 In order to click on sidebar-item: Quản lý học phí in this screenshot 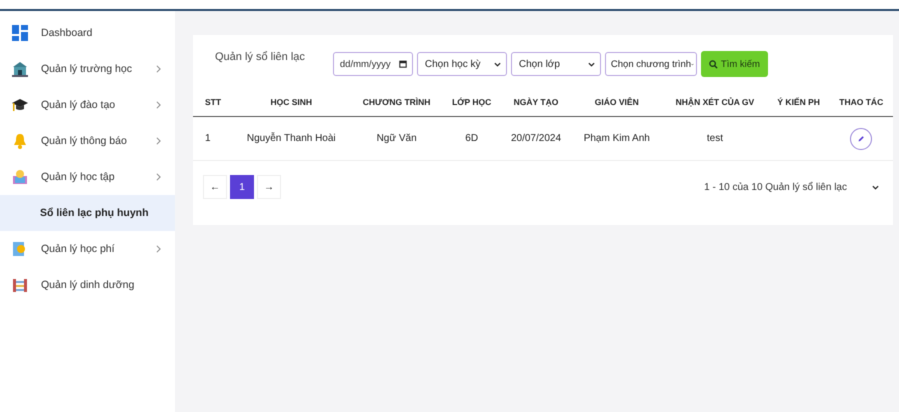, I will do `click(87, 249)`.